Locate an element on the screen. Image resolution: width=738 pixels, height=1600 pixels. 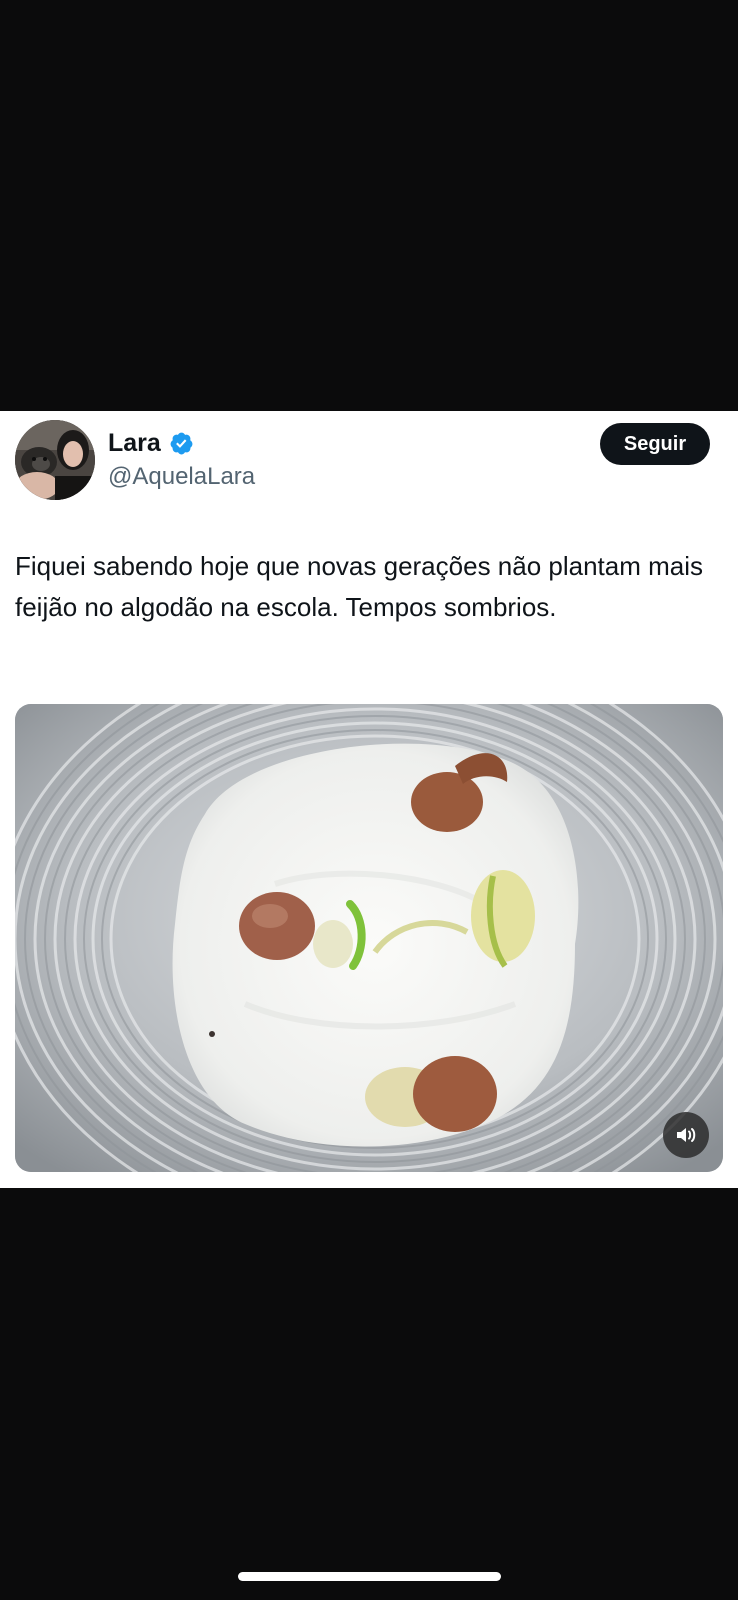
follow-button: Seguir is located at coordinates (655, 444).